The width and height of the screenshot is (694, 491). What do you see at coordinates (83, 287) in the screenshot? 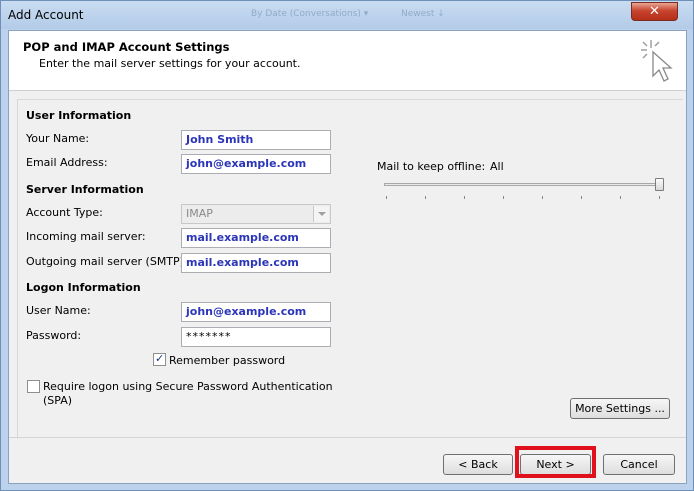
I see `logon-info-heading: Logon Information` at bounding box center [83, 287].